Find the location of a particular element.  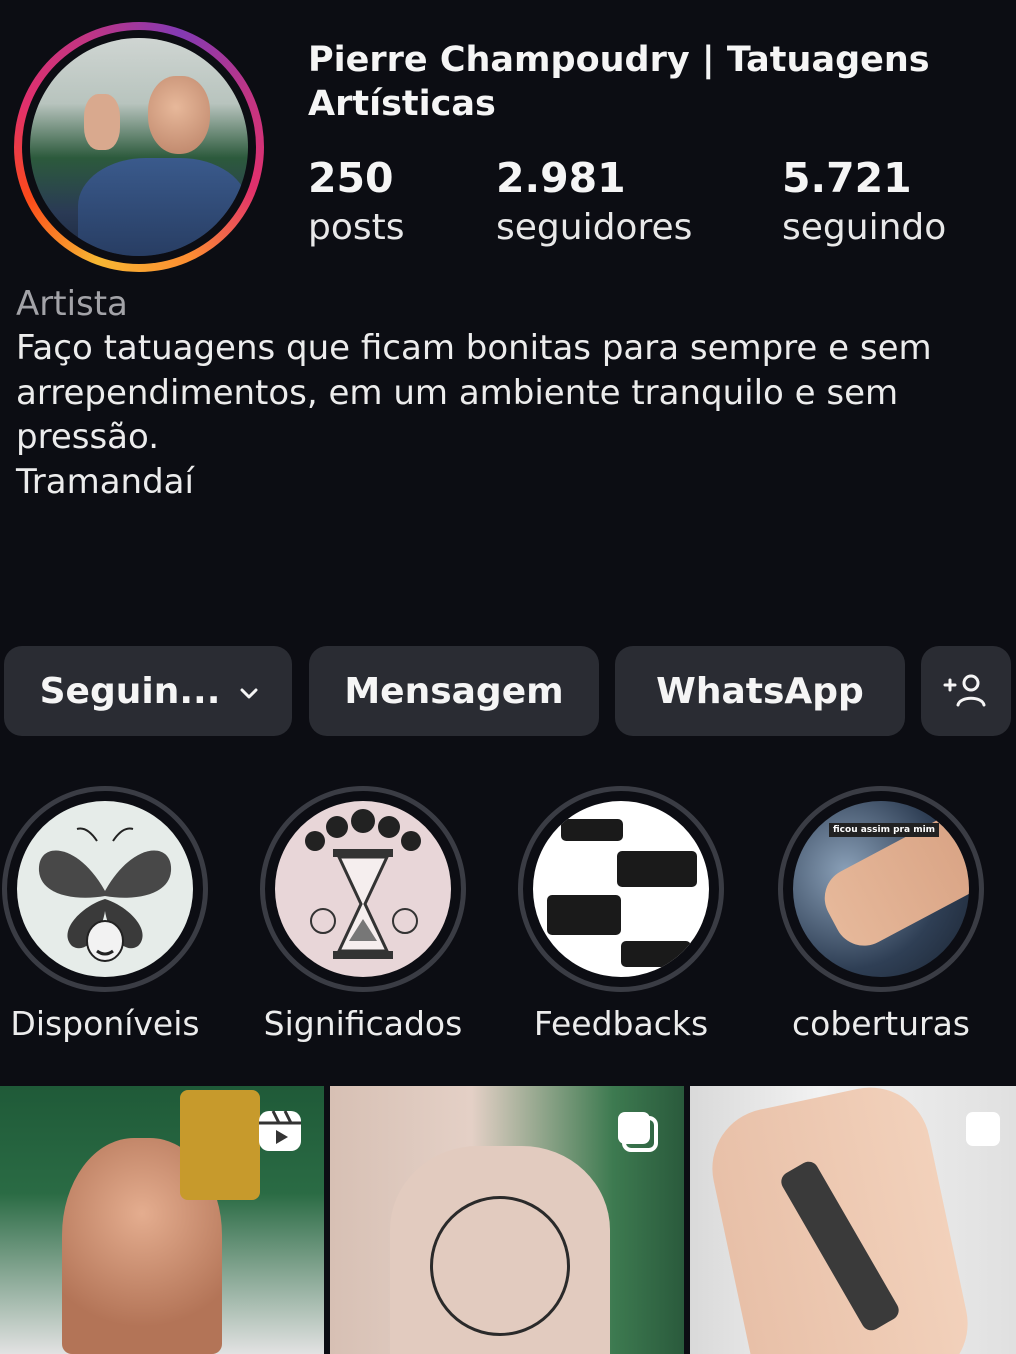

stat-followers-label: seguidores is located at coordinates (594, 227).